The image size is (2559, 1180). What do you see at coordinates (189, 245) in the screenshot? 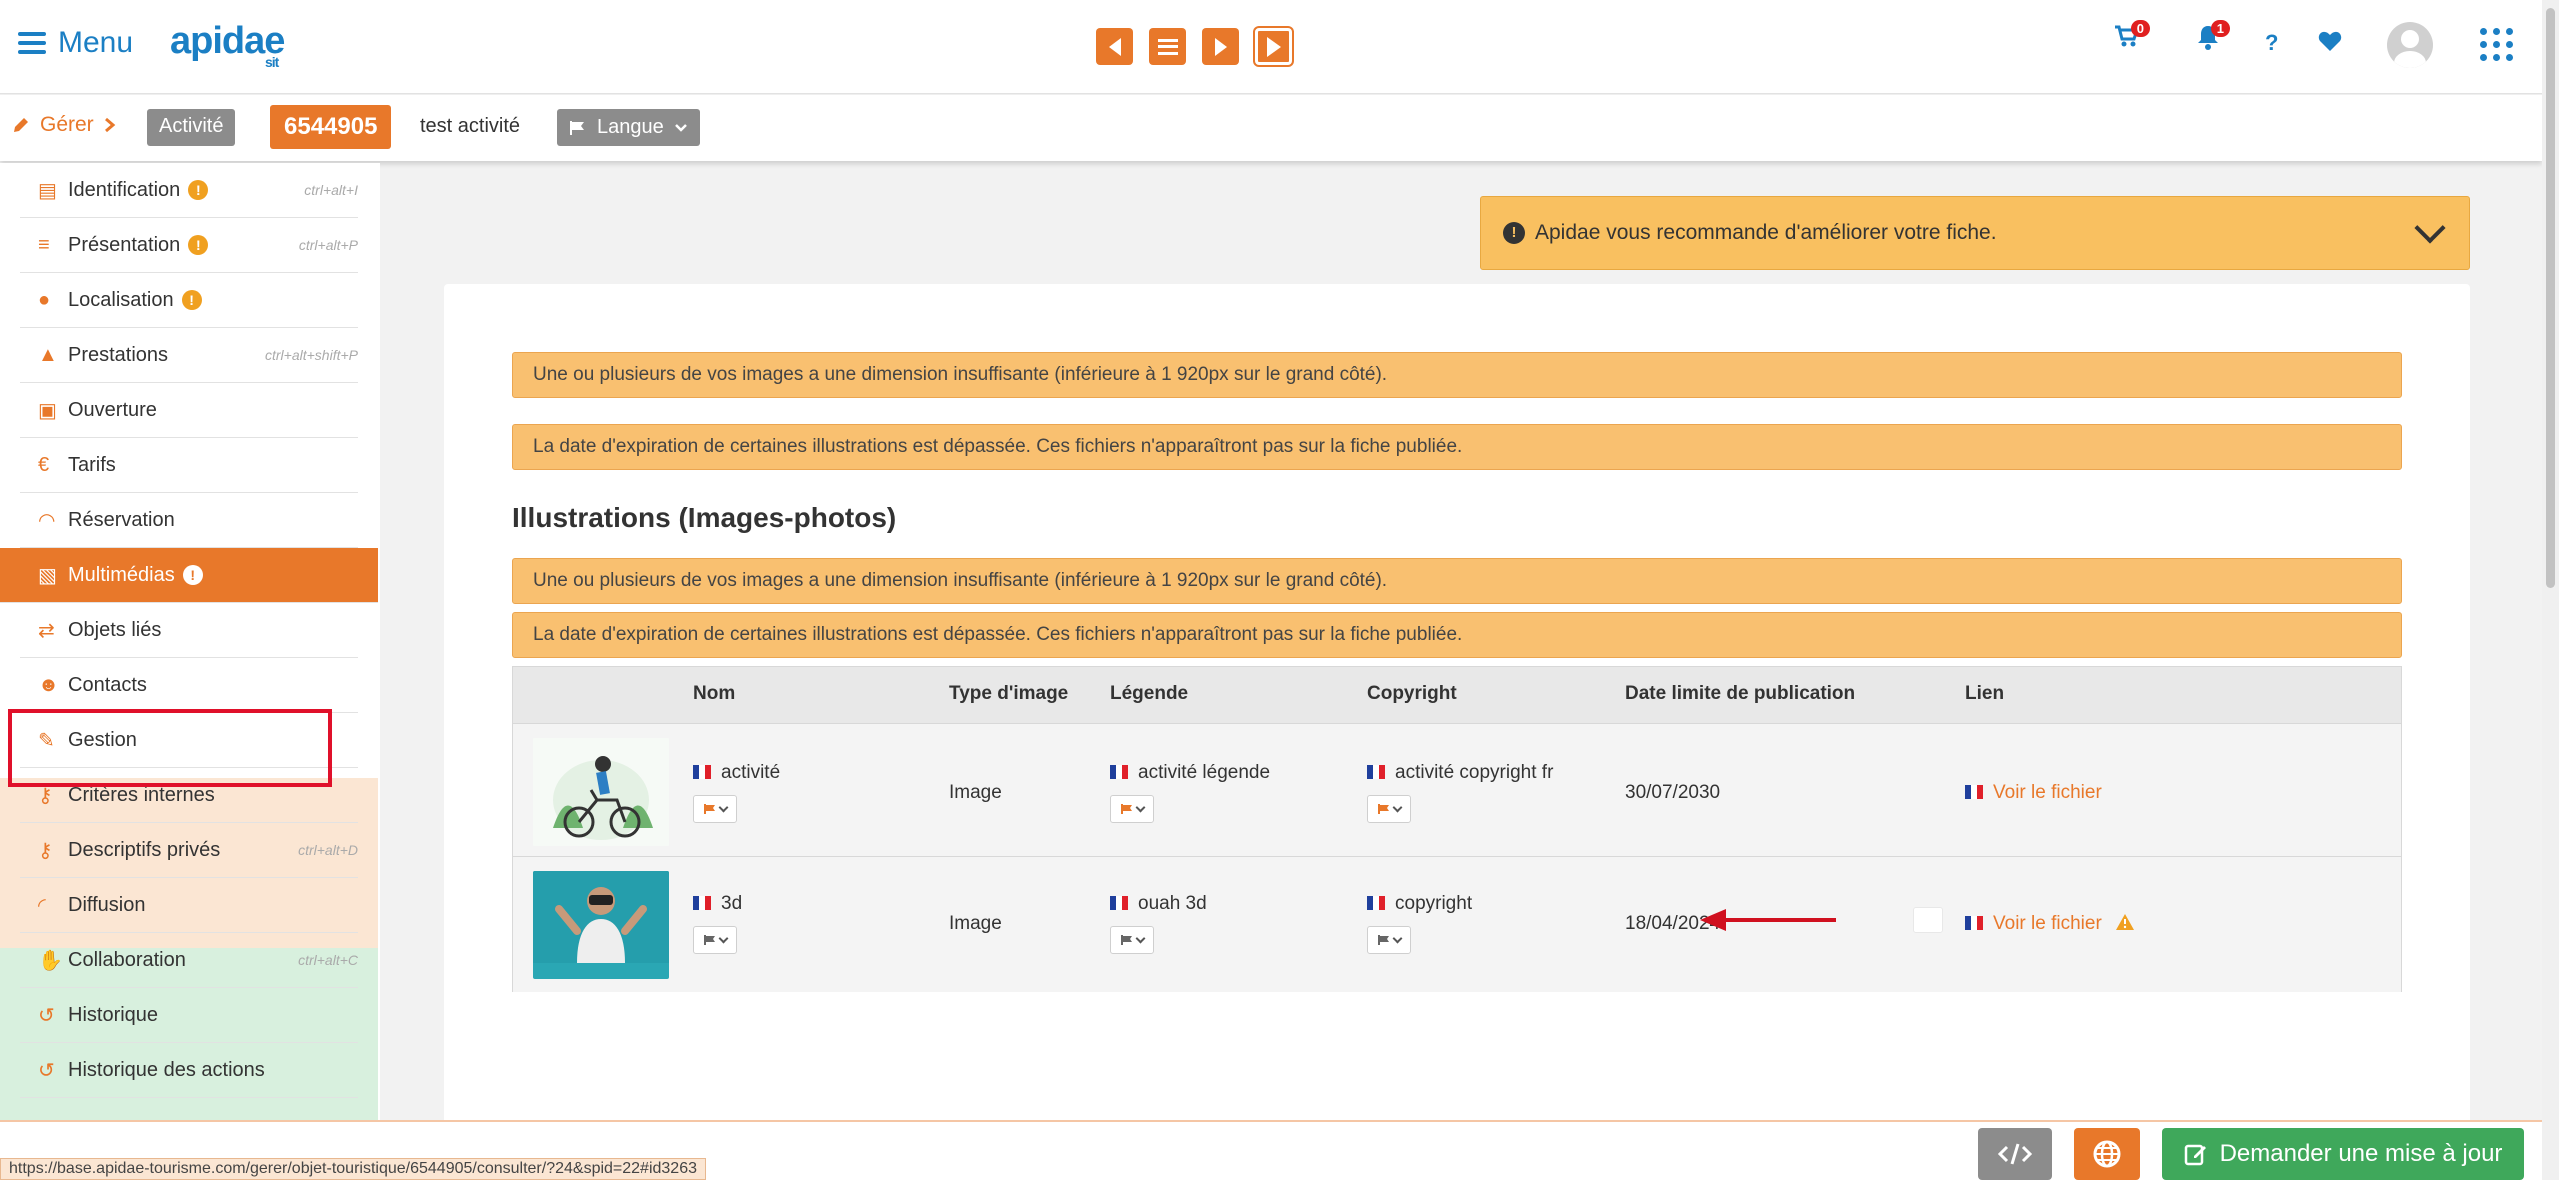
I see `sidebar-item-presentation: ≡ Présentation ! ctrl+alt+P` at bounding box center [189, 245].